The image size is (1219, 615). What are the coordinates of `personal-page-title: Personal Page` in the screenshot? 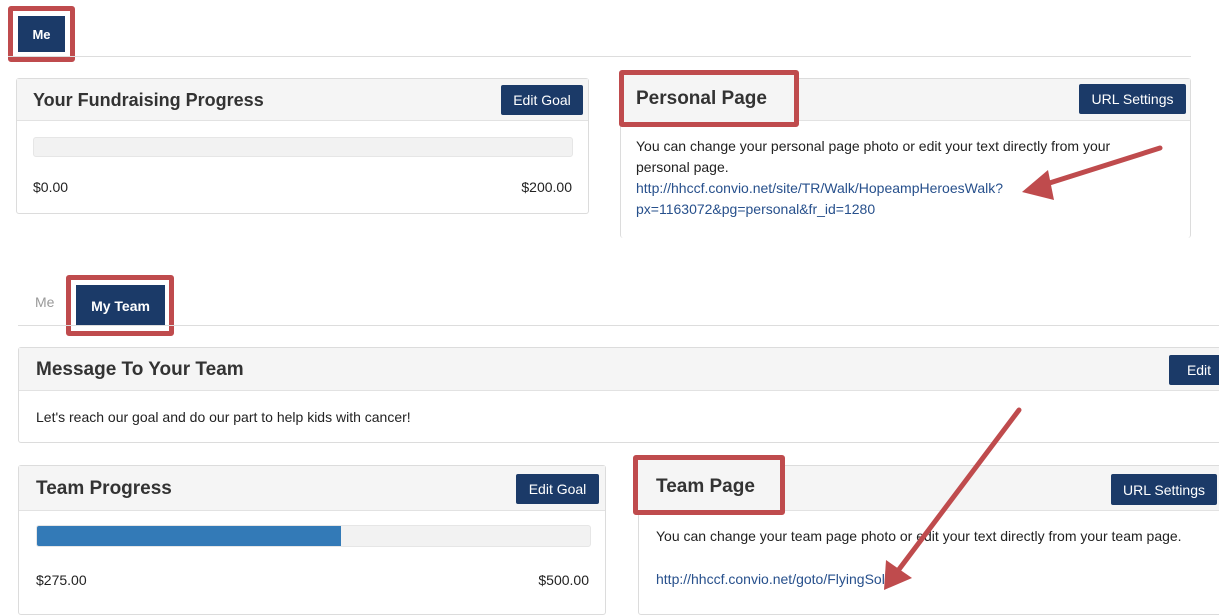 It's located at (701, 98).